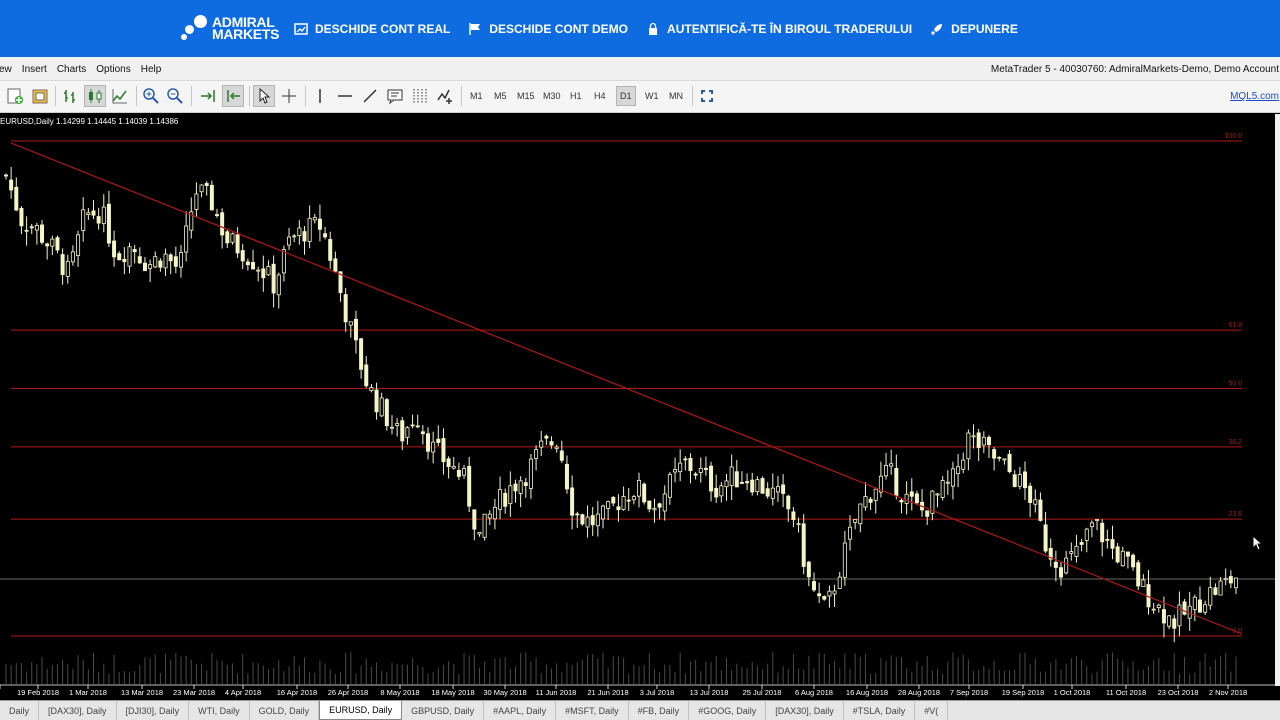 Image resolution: width=1280 pixels, height=720 pixels. Describe the element at coordinates (285, 710) in the screenshot. I see `chart-tab: GOLD, Daily` at that location.